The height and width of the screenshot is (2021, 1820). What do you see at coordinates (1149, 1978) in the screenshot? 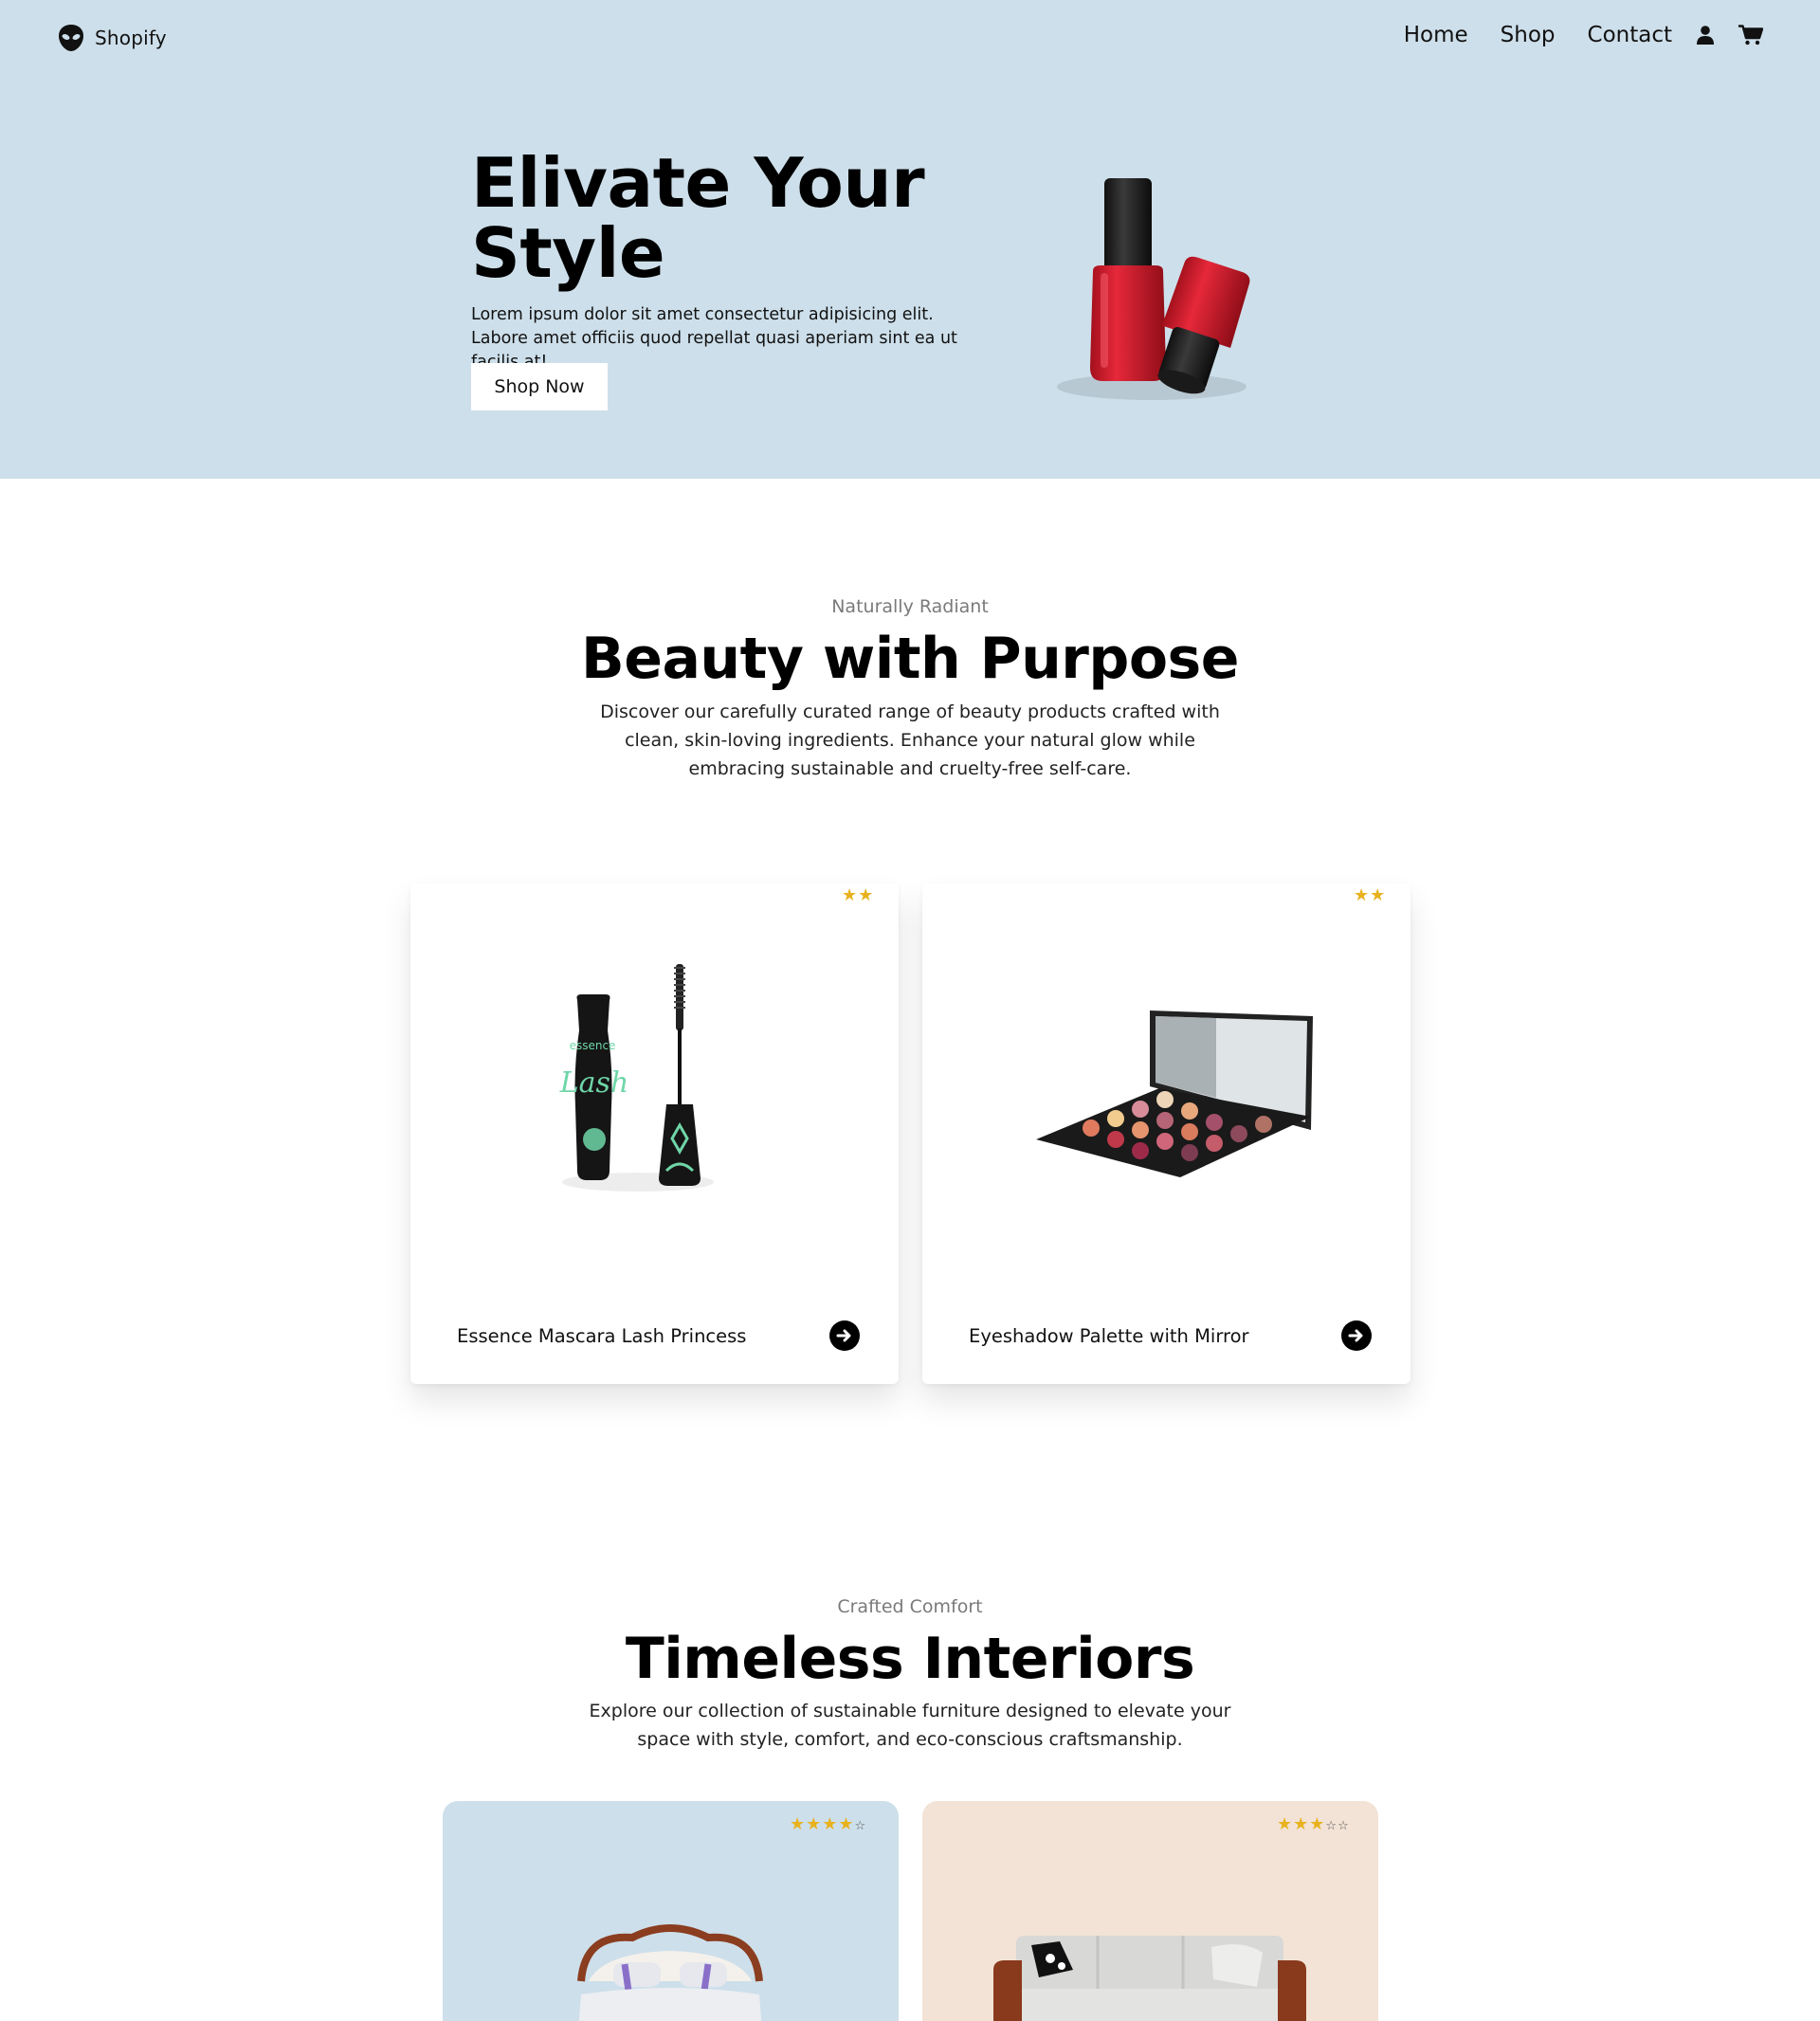
I see `sofa-image` at bounding box center [1149, 1978].